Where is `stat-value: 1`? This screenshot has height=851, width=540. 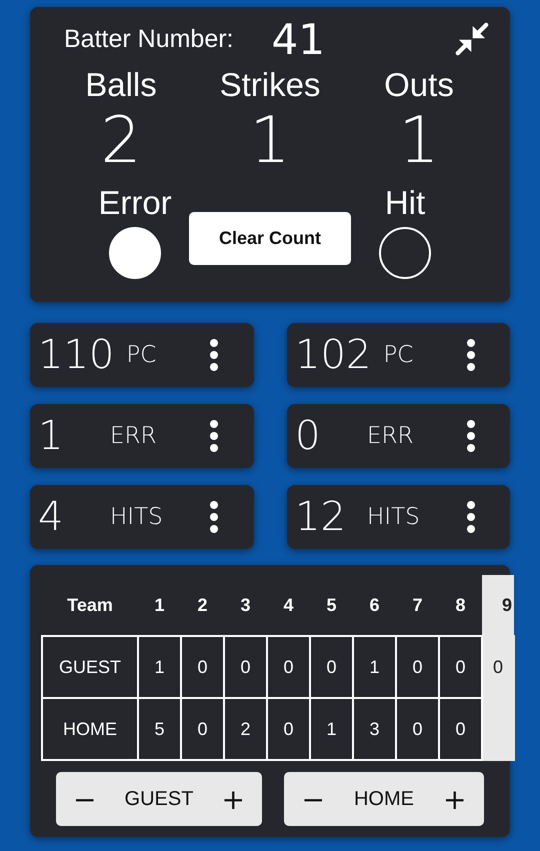
stat-value: 1 is located at coordinates (51, 436).